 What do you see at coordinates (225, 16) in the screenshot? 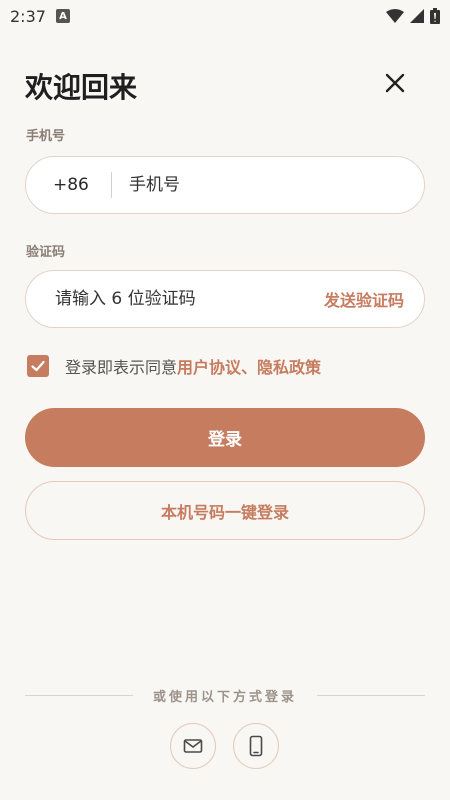
I see `status-bar: 2:37 A` at bounding box center [225, 16].